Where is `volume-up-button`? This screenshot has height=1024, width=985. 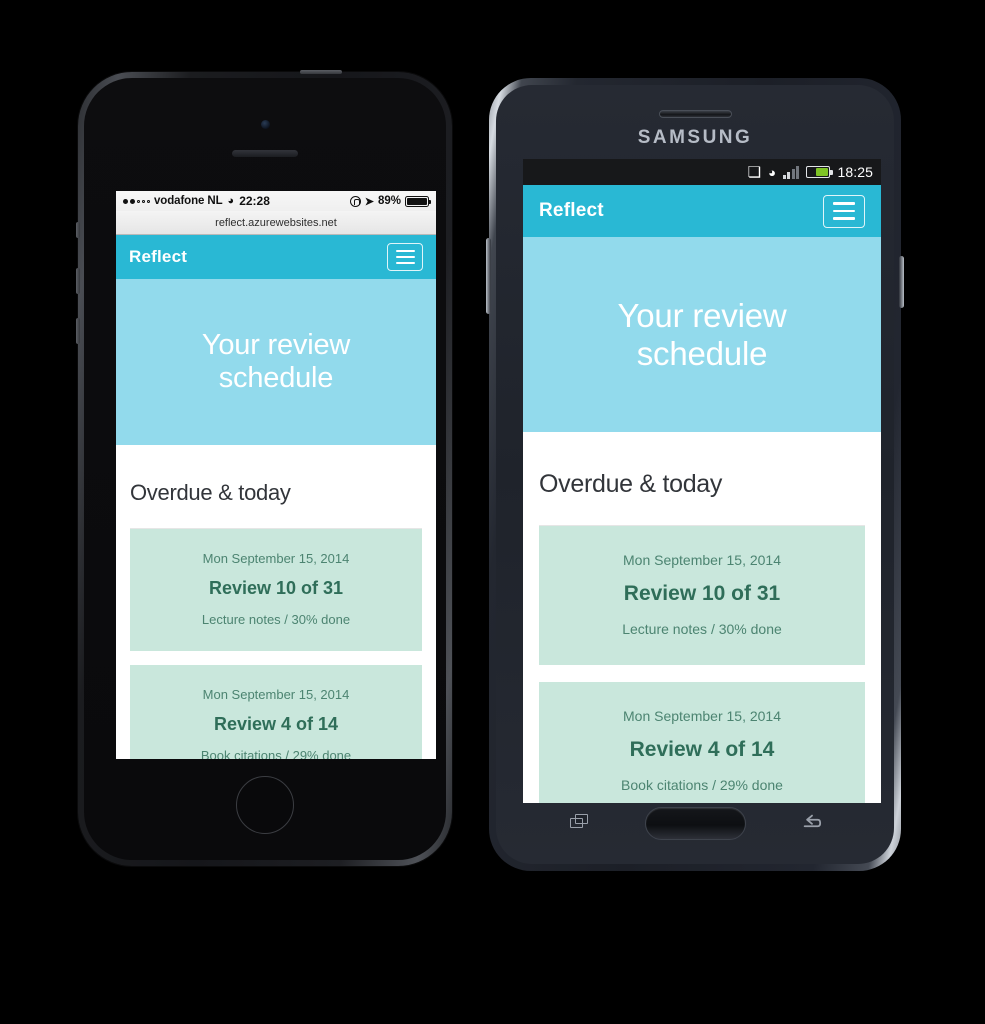
volume-up-button is located at coordinates (78, 281).